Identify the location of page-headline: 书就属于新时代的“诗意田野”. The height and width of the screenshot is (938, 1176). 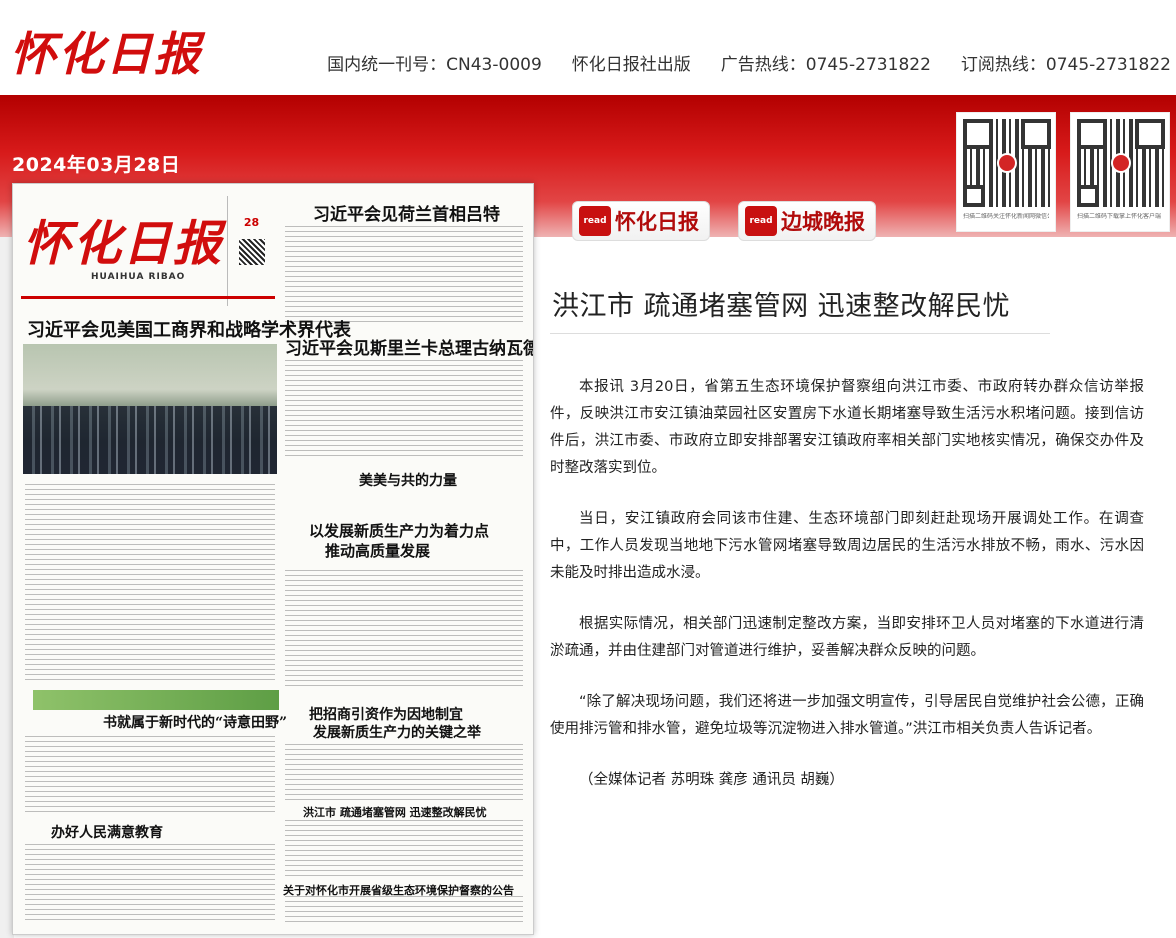
(195, 722).